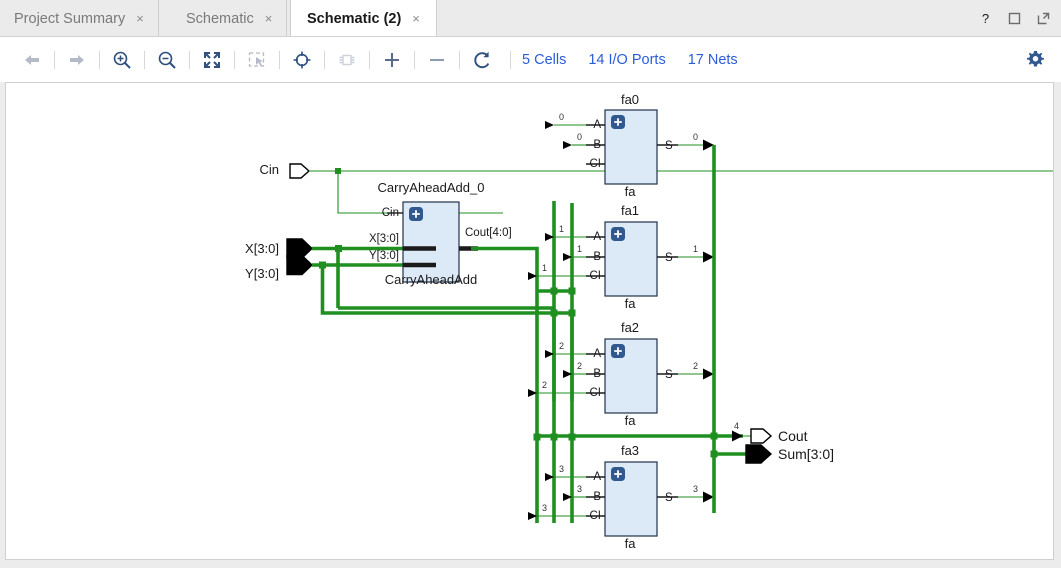  What do you see at coordinates (629, 145) in the screenshot?
I see `cell-fa0: fa0 A B CI S fa 0 0 0` at bounding box center [629, 145].